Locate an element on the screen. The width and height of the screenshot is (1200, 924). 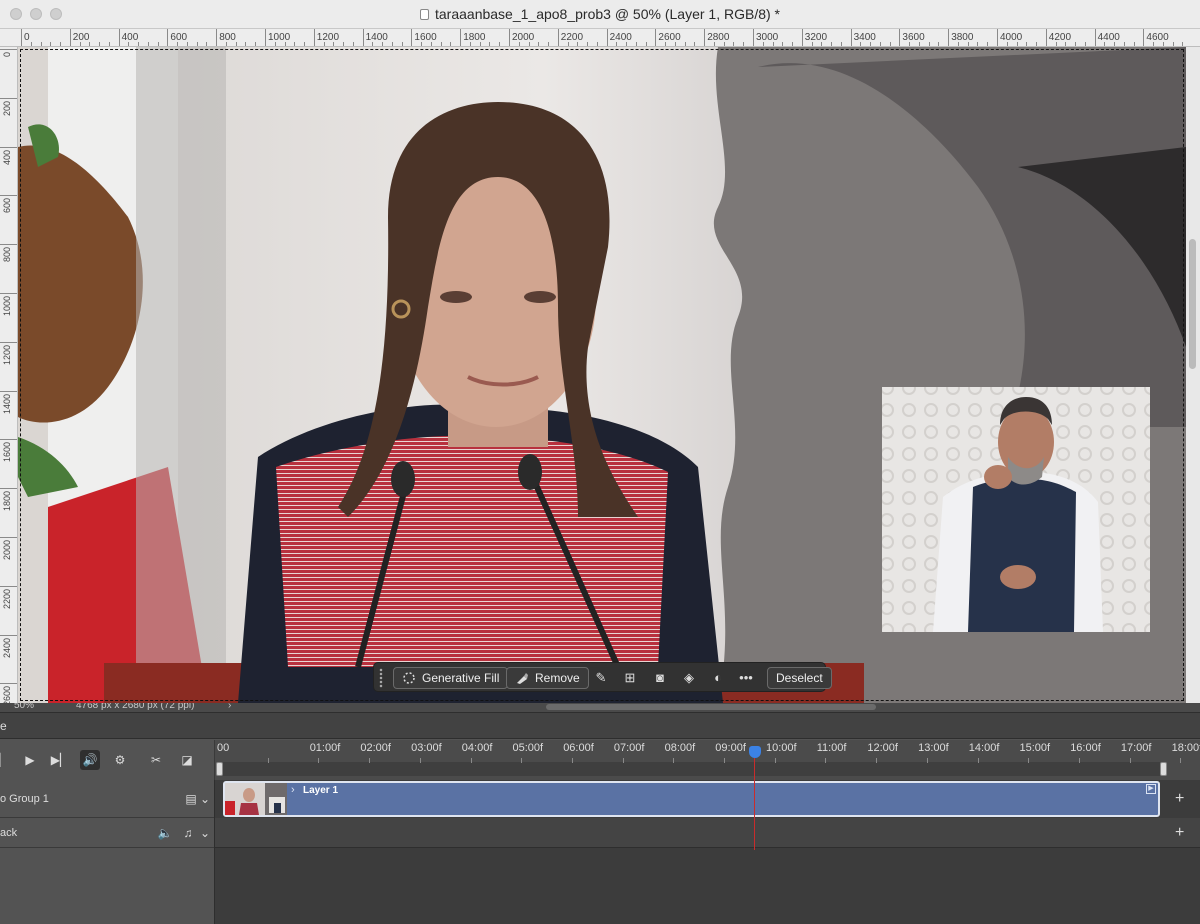
music-note-icon: ♫ is located at coordinates (188, 833).